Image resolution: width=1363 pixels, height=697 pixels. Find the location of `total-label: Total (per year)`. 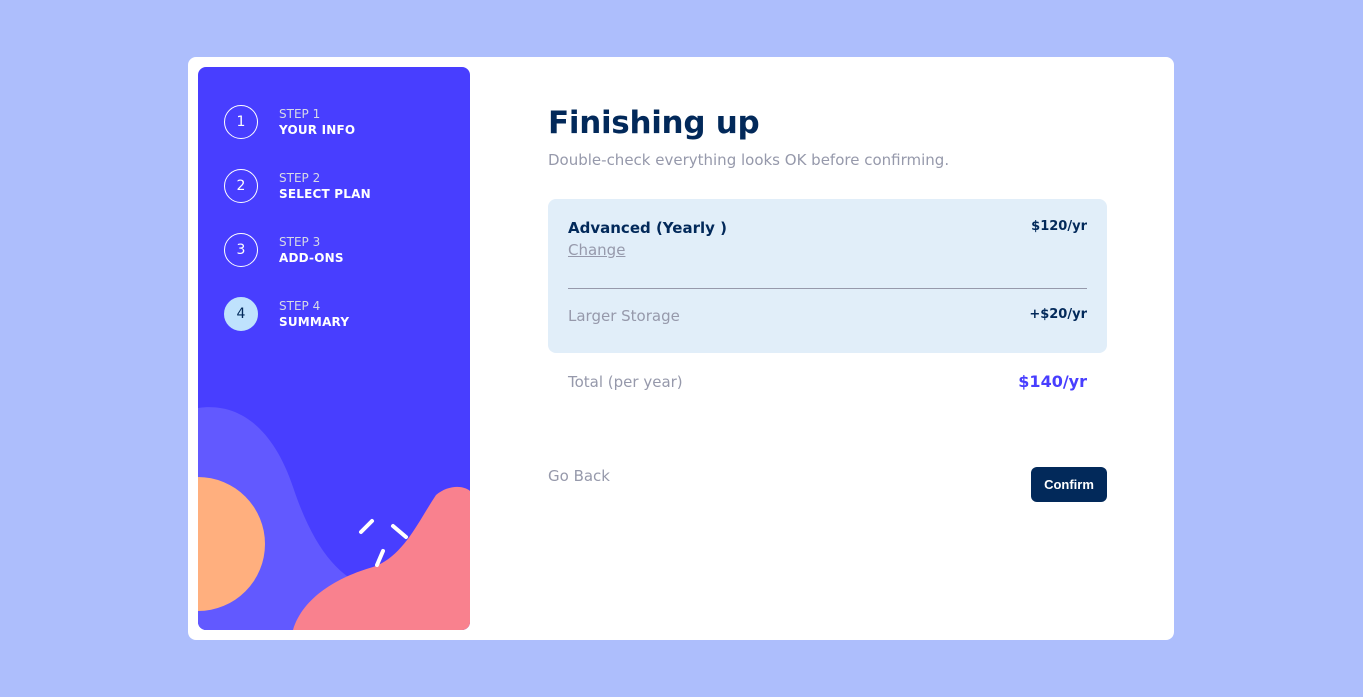

total-label: Total (per year) is located at coordinates (625, 382).